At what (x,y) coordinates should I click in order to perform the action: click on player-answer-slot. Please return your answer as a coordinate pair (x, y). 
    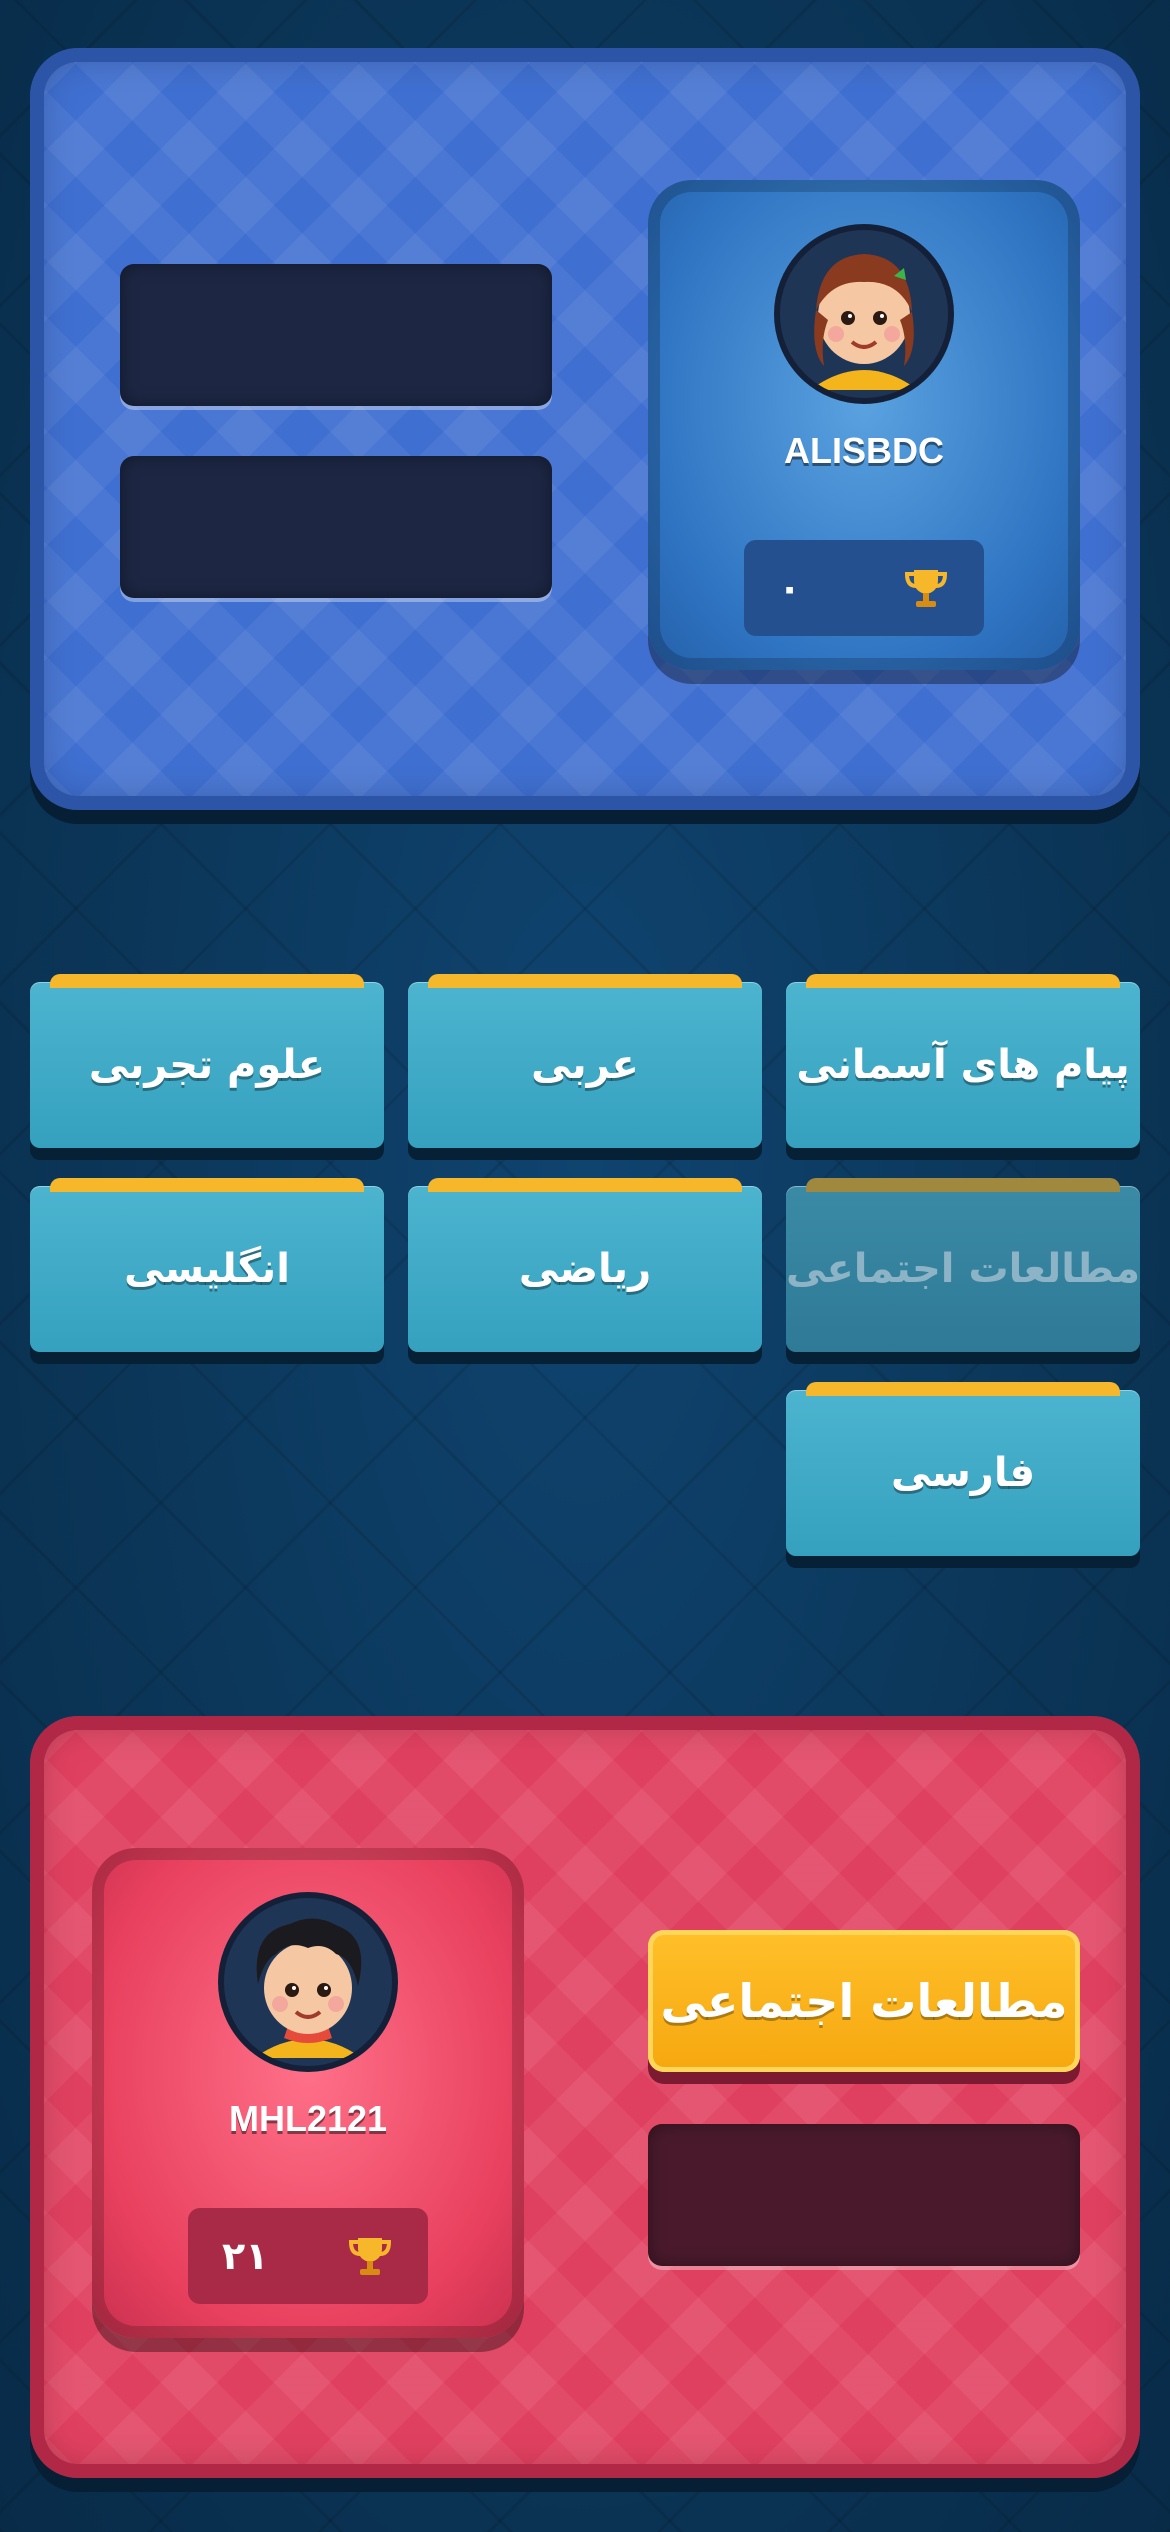
    Looking at the image, I should click on (864, 2195).